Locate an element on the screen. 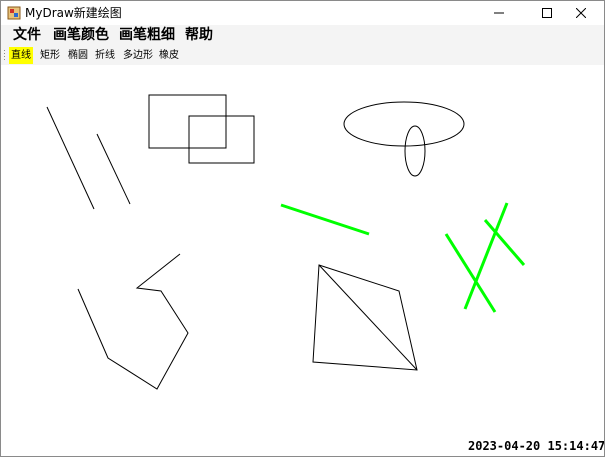 The image size is (605, 457). paint-app-icon is located at coordinates (14, 13).